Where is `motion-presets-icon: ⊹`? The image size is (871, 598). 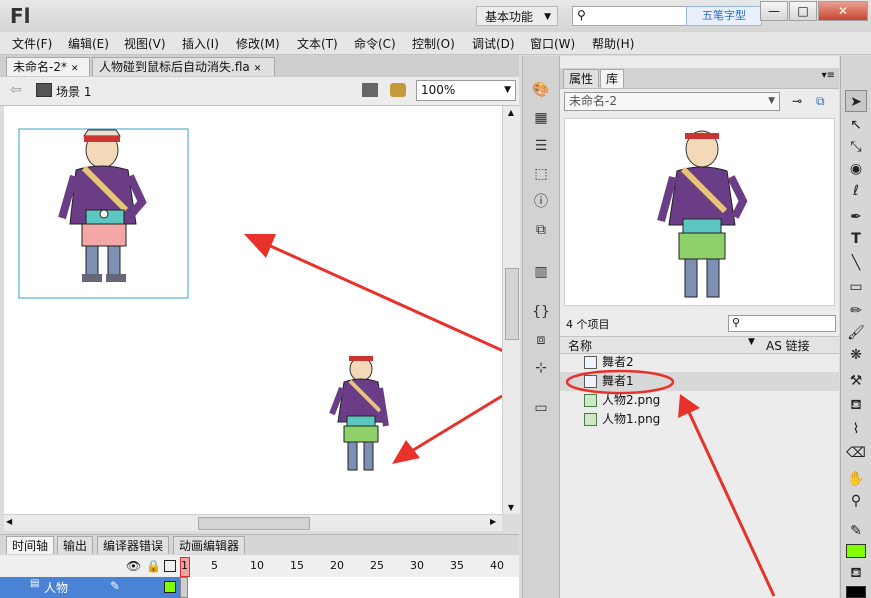 motion-presets-icon: ⊹ is located at coordinates (541, 368).